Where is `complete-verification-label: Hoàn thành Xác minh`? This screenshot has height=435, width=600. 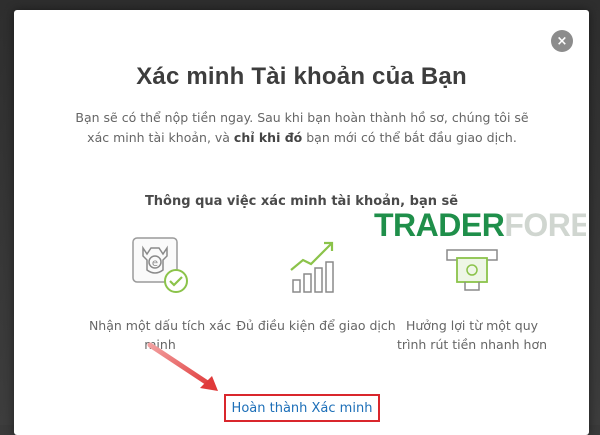 complete-verification-label: Hoàn thành Xác minh is located at coordinates (302, 408).